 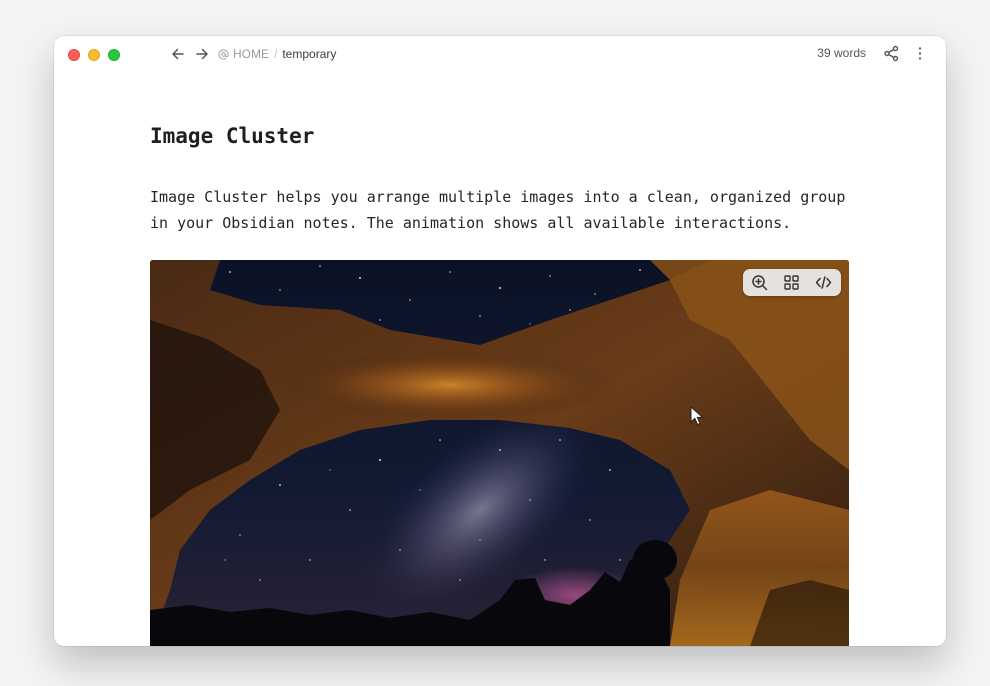 I want to click on image-toolbar, so click(x=792, y=282).